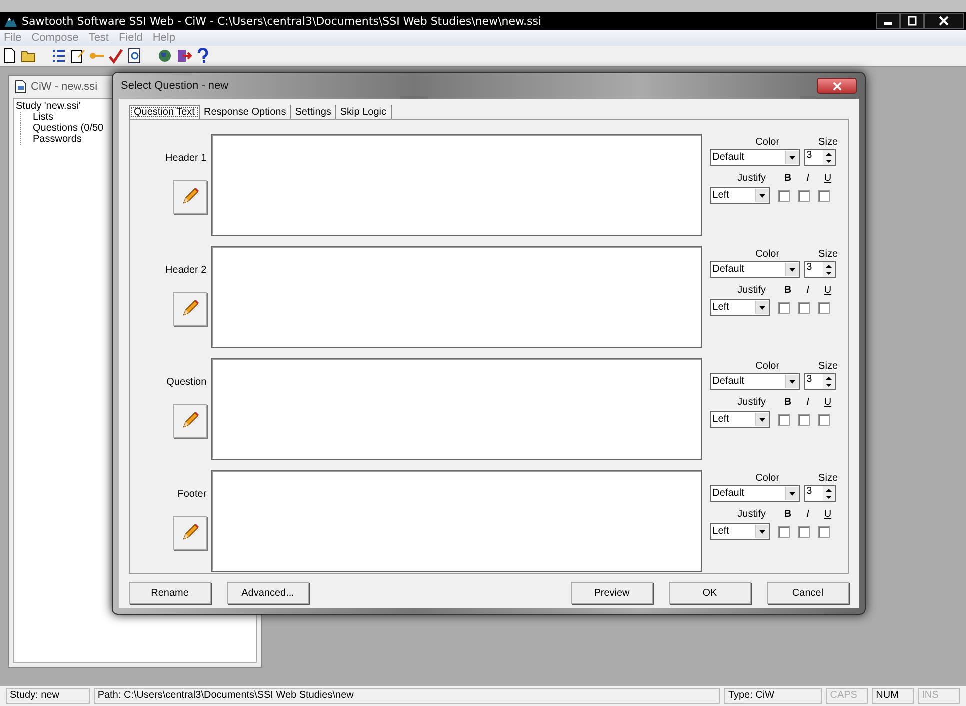  Describe the element at coordinates (186, 158) in the screenshot. I see `section-label: Header 1` at that location.